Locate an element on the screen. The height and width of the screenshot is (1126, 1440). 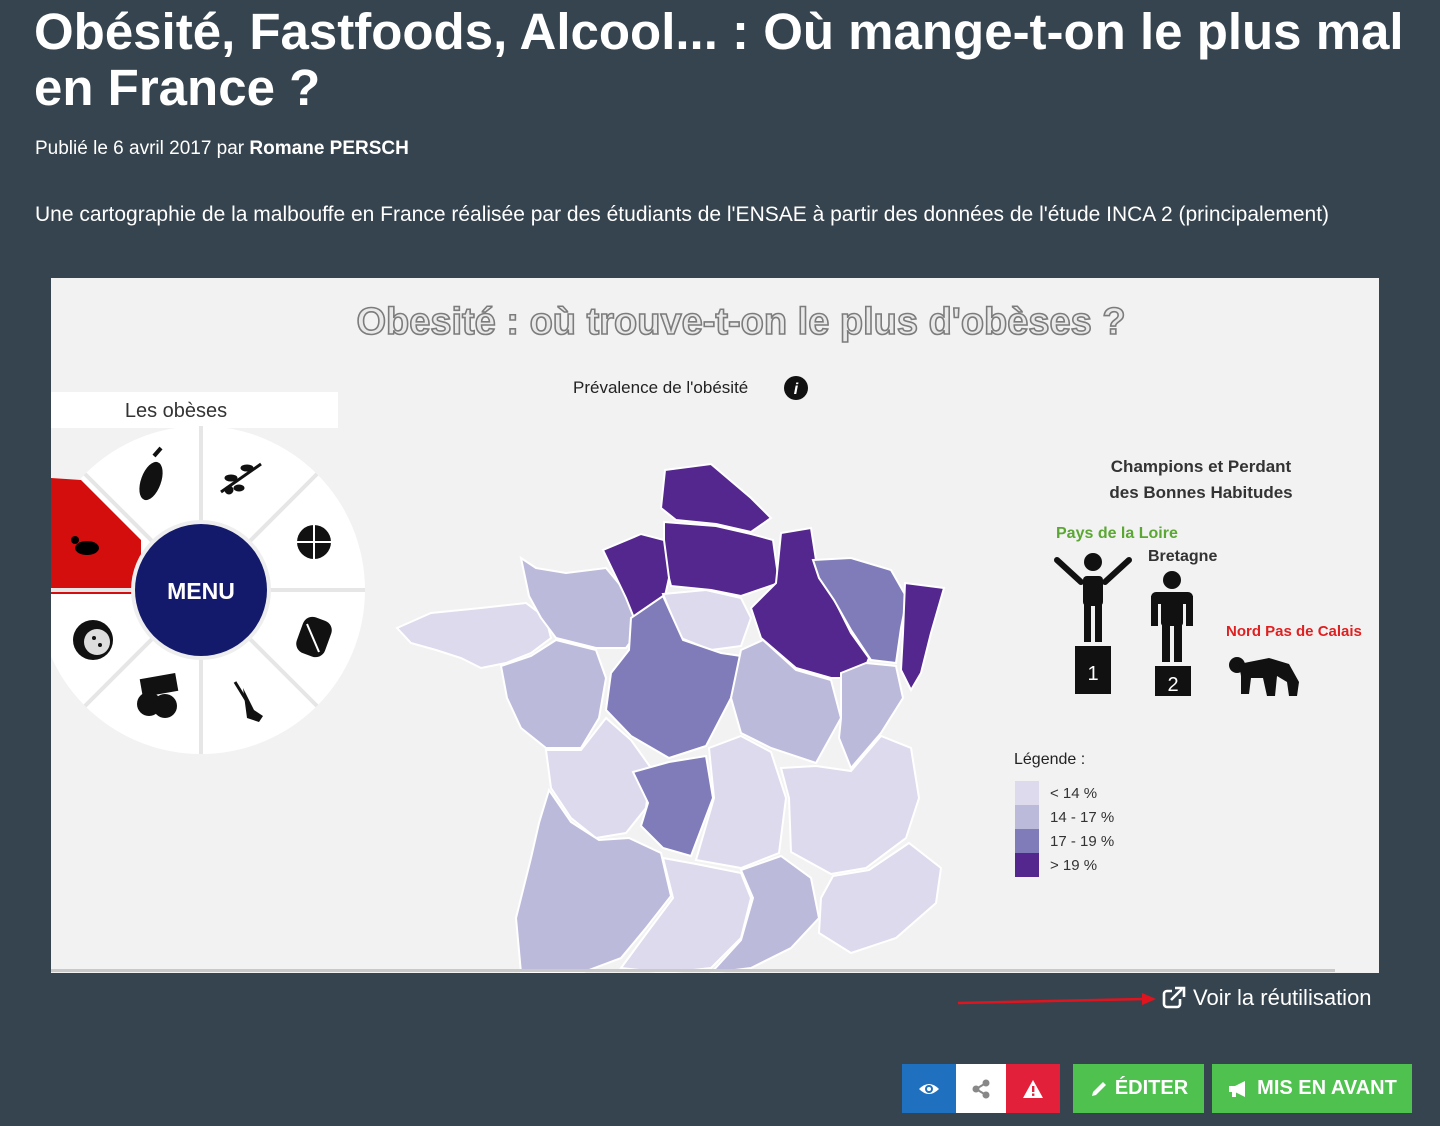
region-alsace is located at coordinates (922, 637).